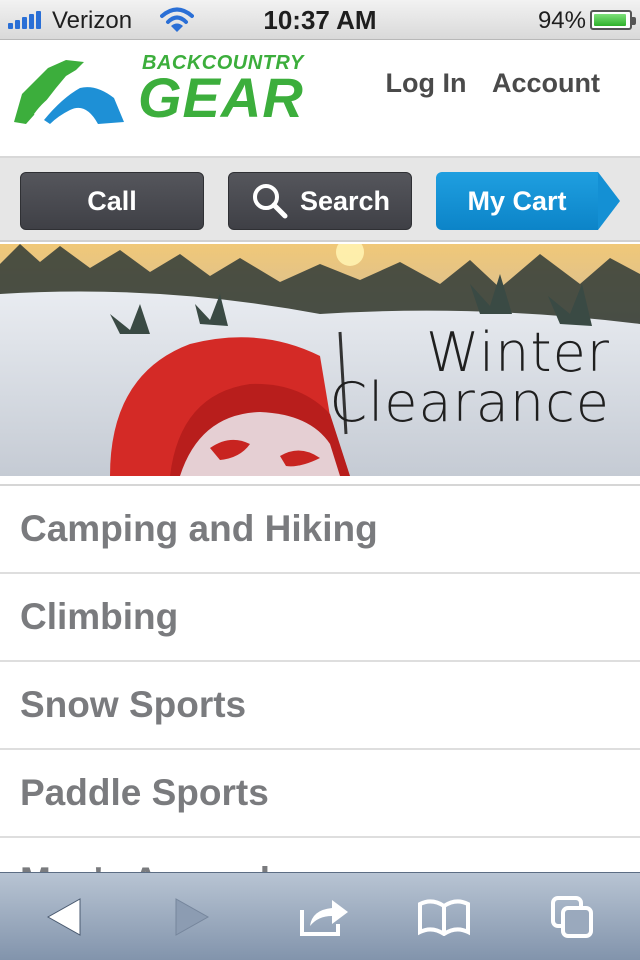 The width and height of the screenshot is (640, 960). I want to click on category-climbing: Climbing, so click(320, 618).